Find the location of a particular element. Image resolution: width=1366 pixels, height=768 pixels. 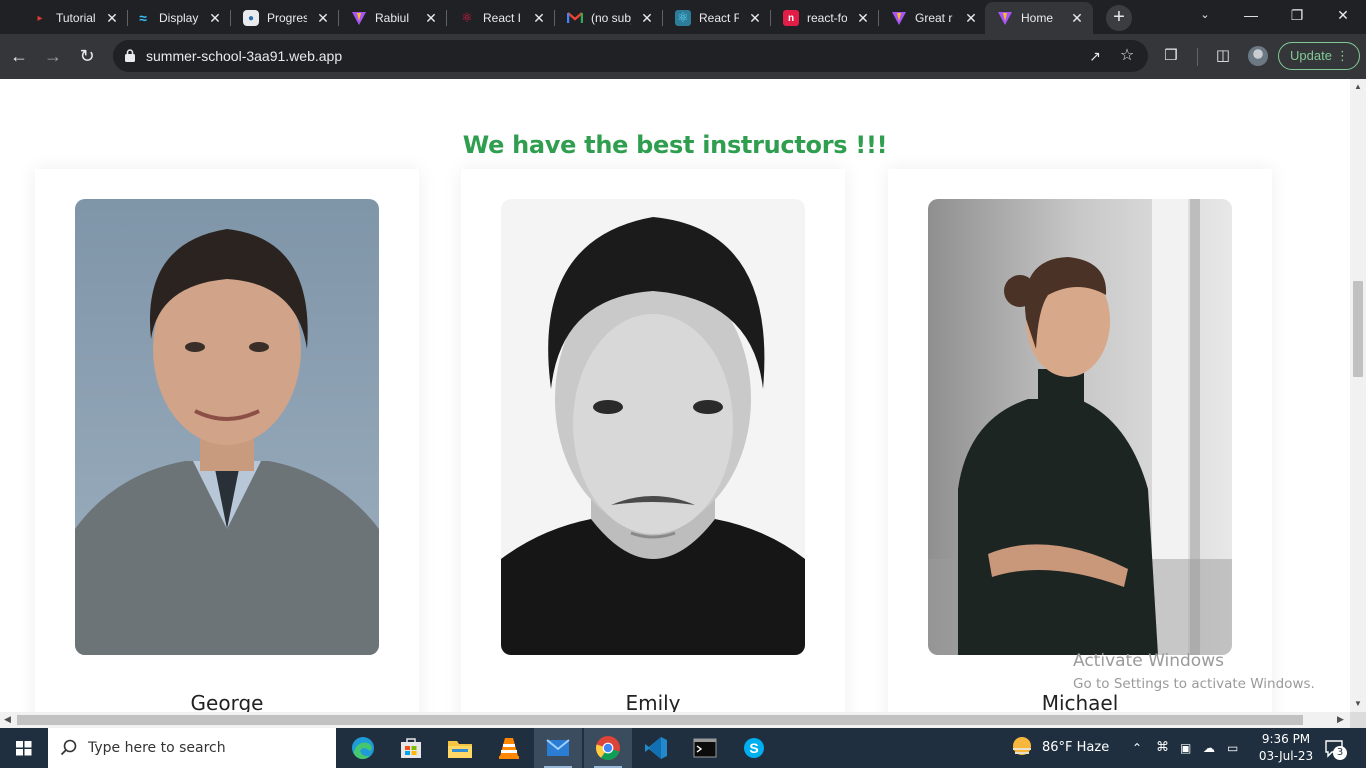

horizontal-scrollbar: ◀ ▶ is located at coordinates (675, 720).